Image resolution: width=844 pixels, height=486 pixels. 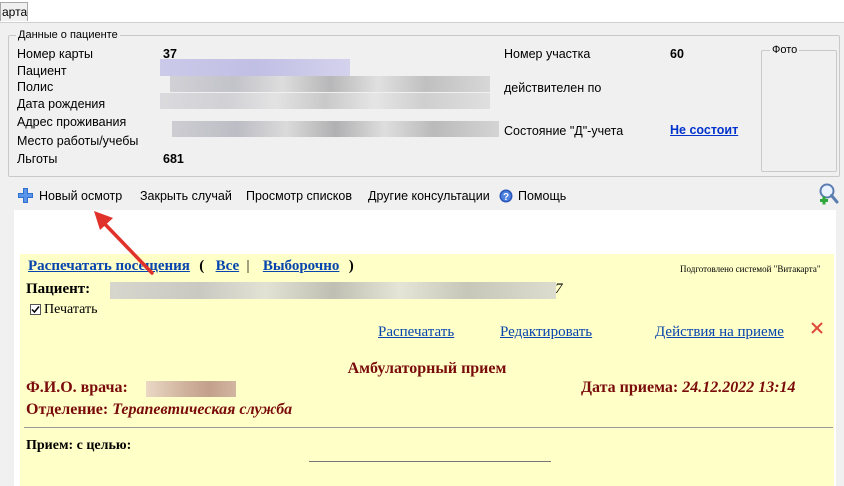 I want to click on check-icon, so click(x=35, y=310).